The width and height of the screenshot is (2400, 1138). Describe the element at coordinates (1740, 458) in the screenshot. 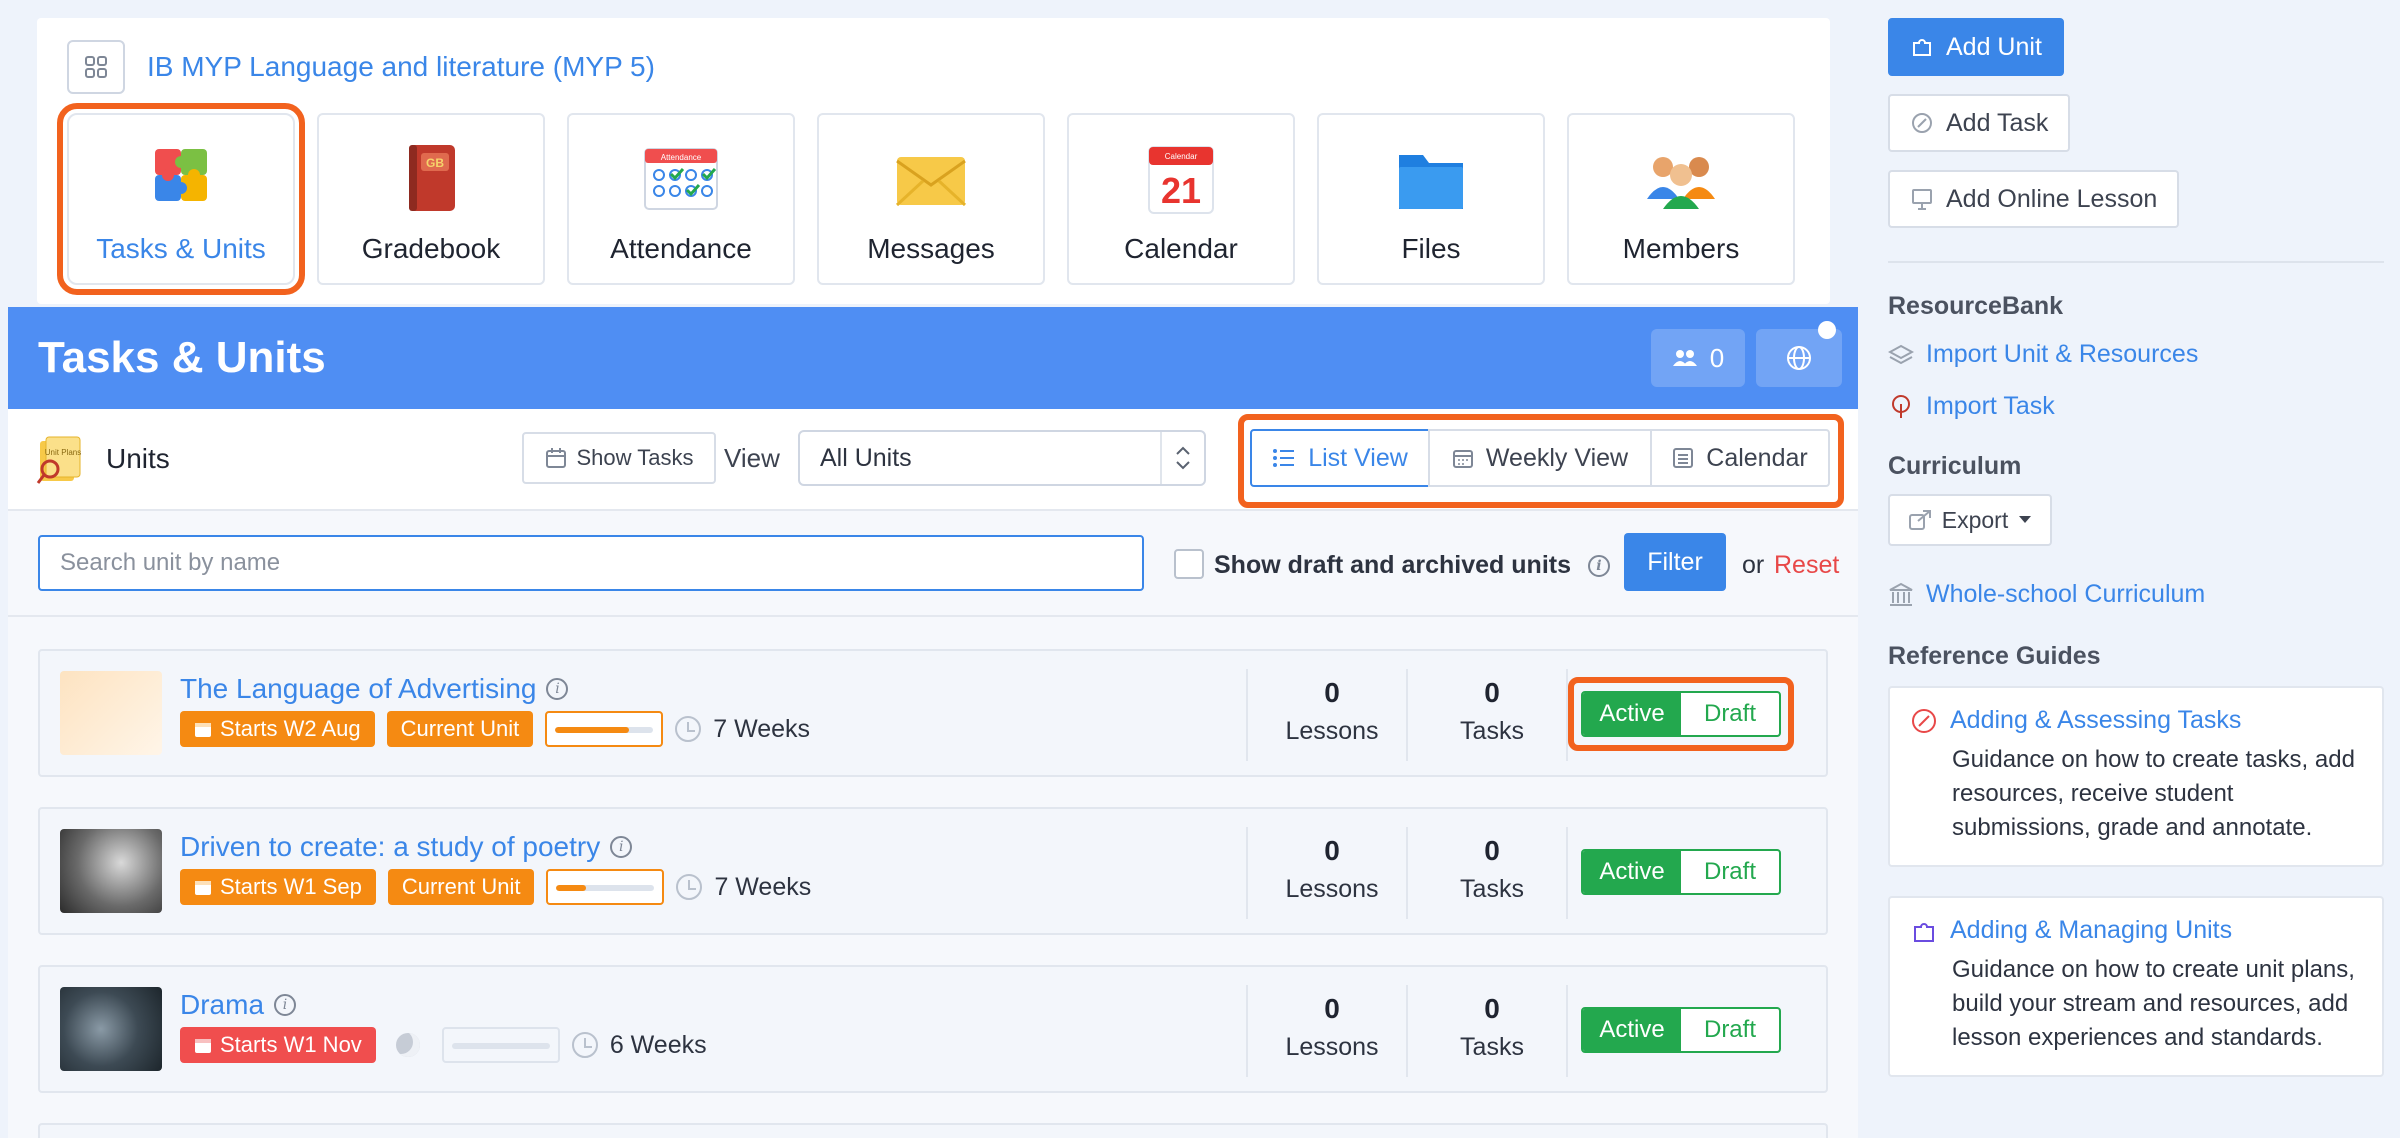

I see `calendar-view-button: Calendar` at that location.